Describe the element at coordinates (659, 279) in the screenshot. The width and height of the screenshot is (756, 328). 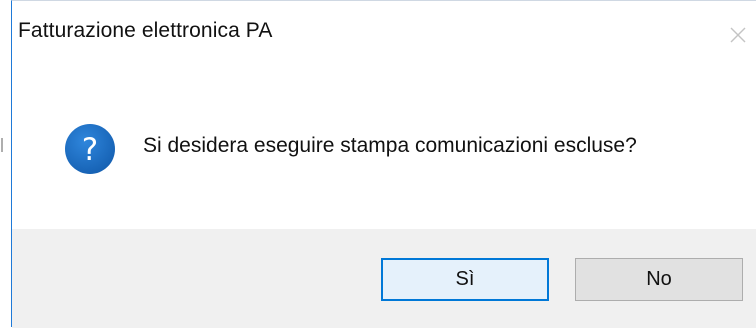
I see `no-button: No` at that location.